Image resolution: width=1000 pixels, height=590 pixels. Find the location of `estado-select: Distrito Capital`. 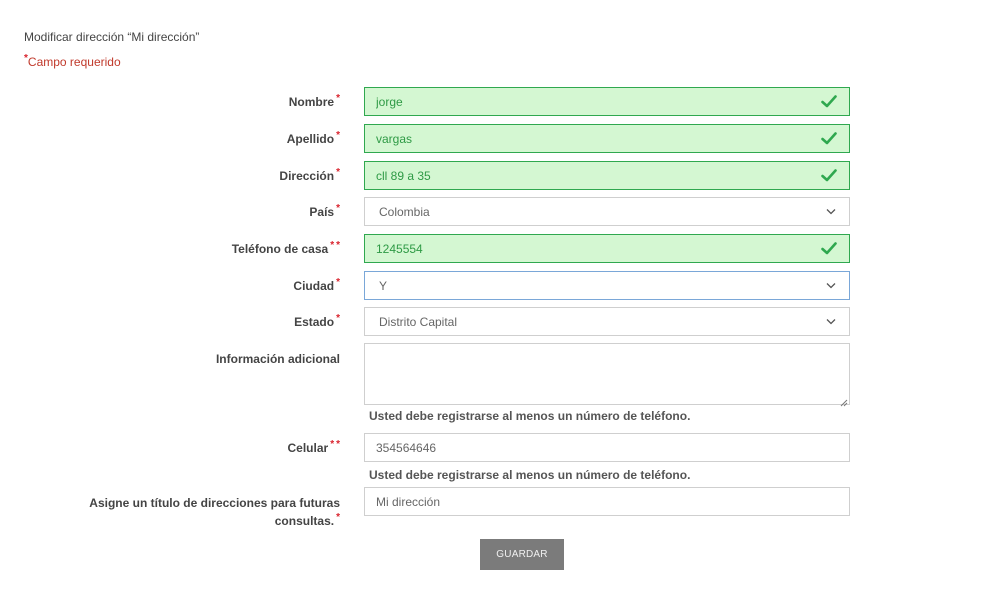

estado-select: Distrito Capital is located at coordinates (607, 321).